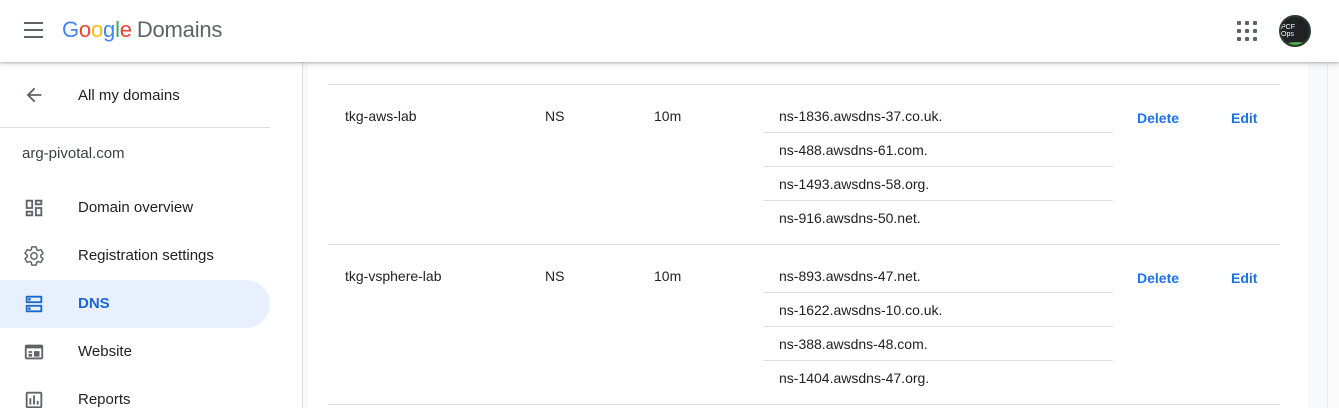 This screenshot has width=1339, height=408. Describe the element at coordinates (938, 378) in the screenshot. I see `record-data-line: ns-1404.awsdns-47.org.` at that location.